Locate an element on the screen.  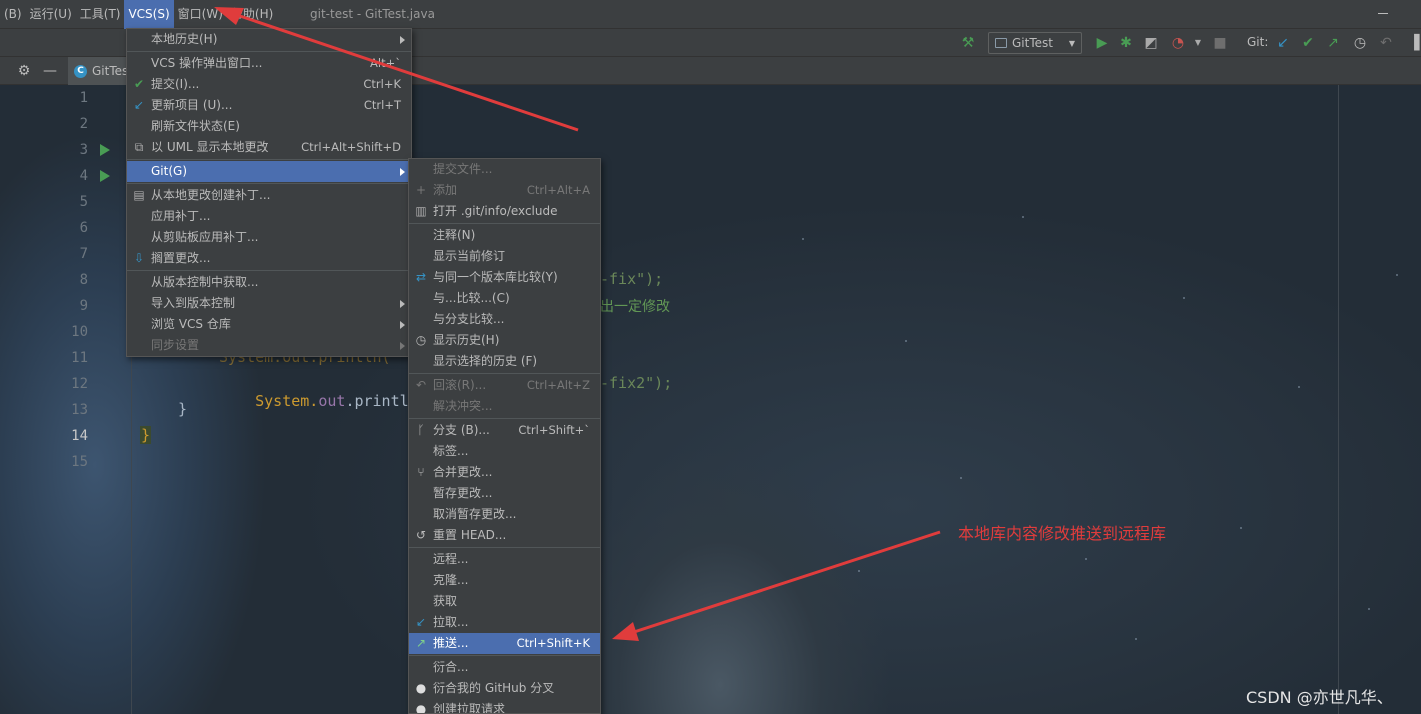
menu-build: (B) is located at coordinates (13, 14).